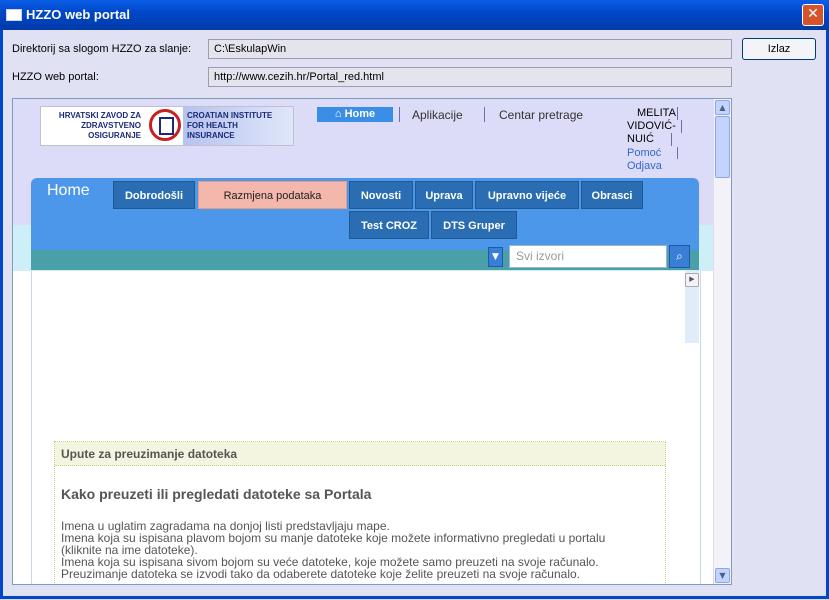 The width and height of the screenshot is (829, 600). Describe the element at coordinates (272, 195) in the screenshot. I see `tab-razmjena-podataka: Razmjena podataka` at that location.